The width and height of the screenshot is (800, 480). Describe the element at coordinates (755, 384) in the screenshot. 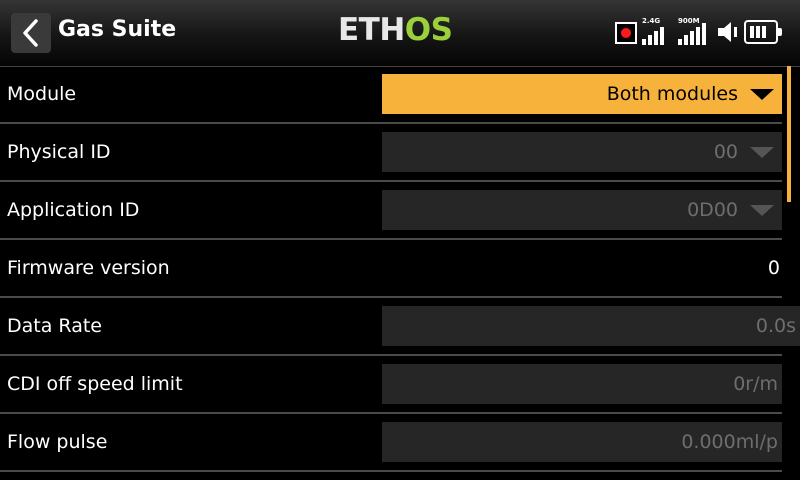

I see `cdi-off-speed-limit-value: 0r/m` at that location.